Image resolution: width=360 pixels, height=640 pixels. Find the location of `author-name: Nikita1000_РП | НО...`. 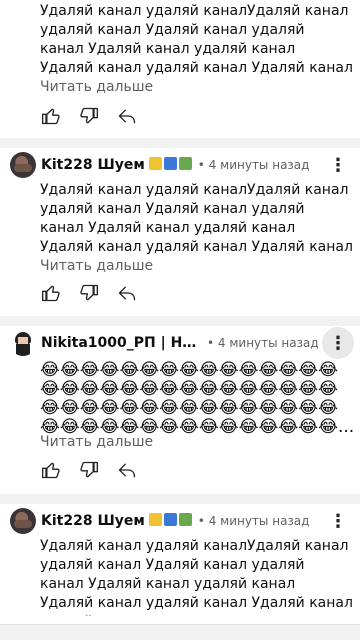

author-name: Nikita1000_РП | НО... is located at coordinates (121, 343).